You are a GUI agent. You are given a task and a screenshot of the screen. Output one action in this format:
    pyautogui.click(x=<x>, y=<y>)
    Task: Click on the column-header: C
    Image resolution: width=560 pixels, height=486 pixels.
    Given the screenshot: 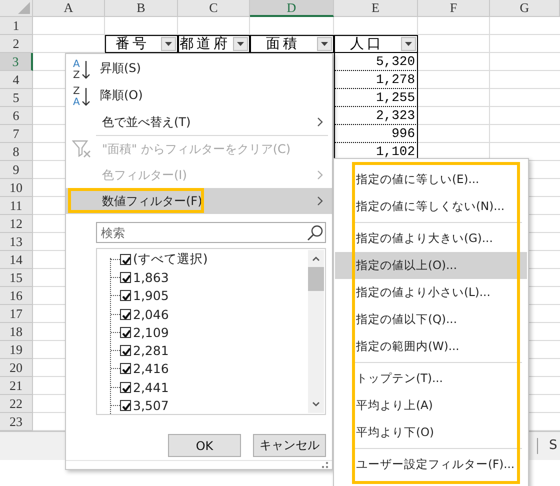 What is the action you would take?
    pyautogui.click(x=214, y=8)
    